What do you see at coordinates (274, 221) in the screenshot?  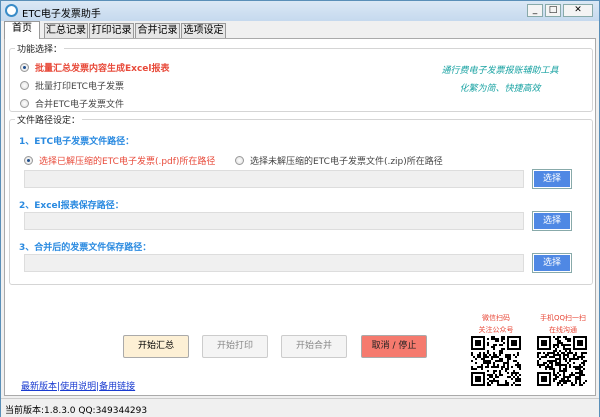 I see `excel-path-input` at bounding box center [274, 221].